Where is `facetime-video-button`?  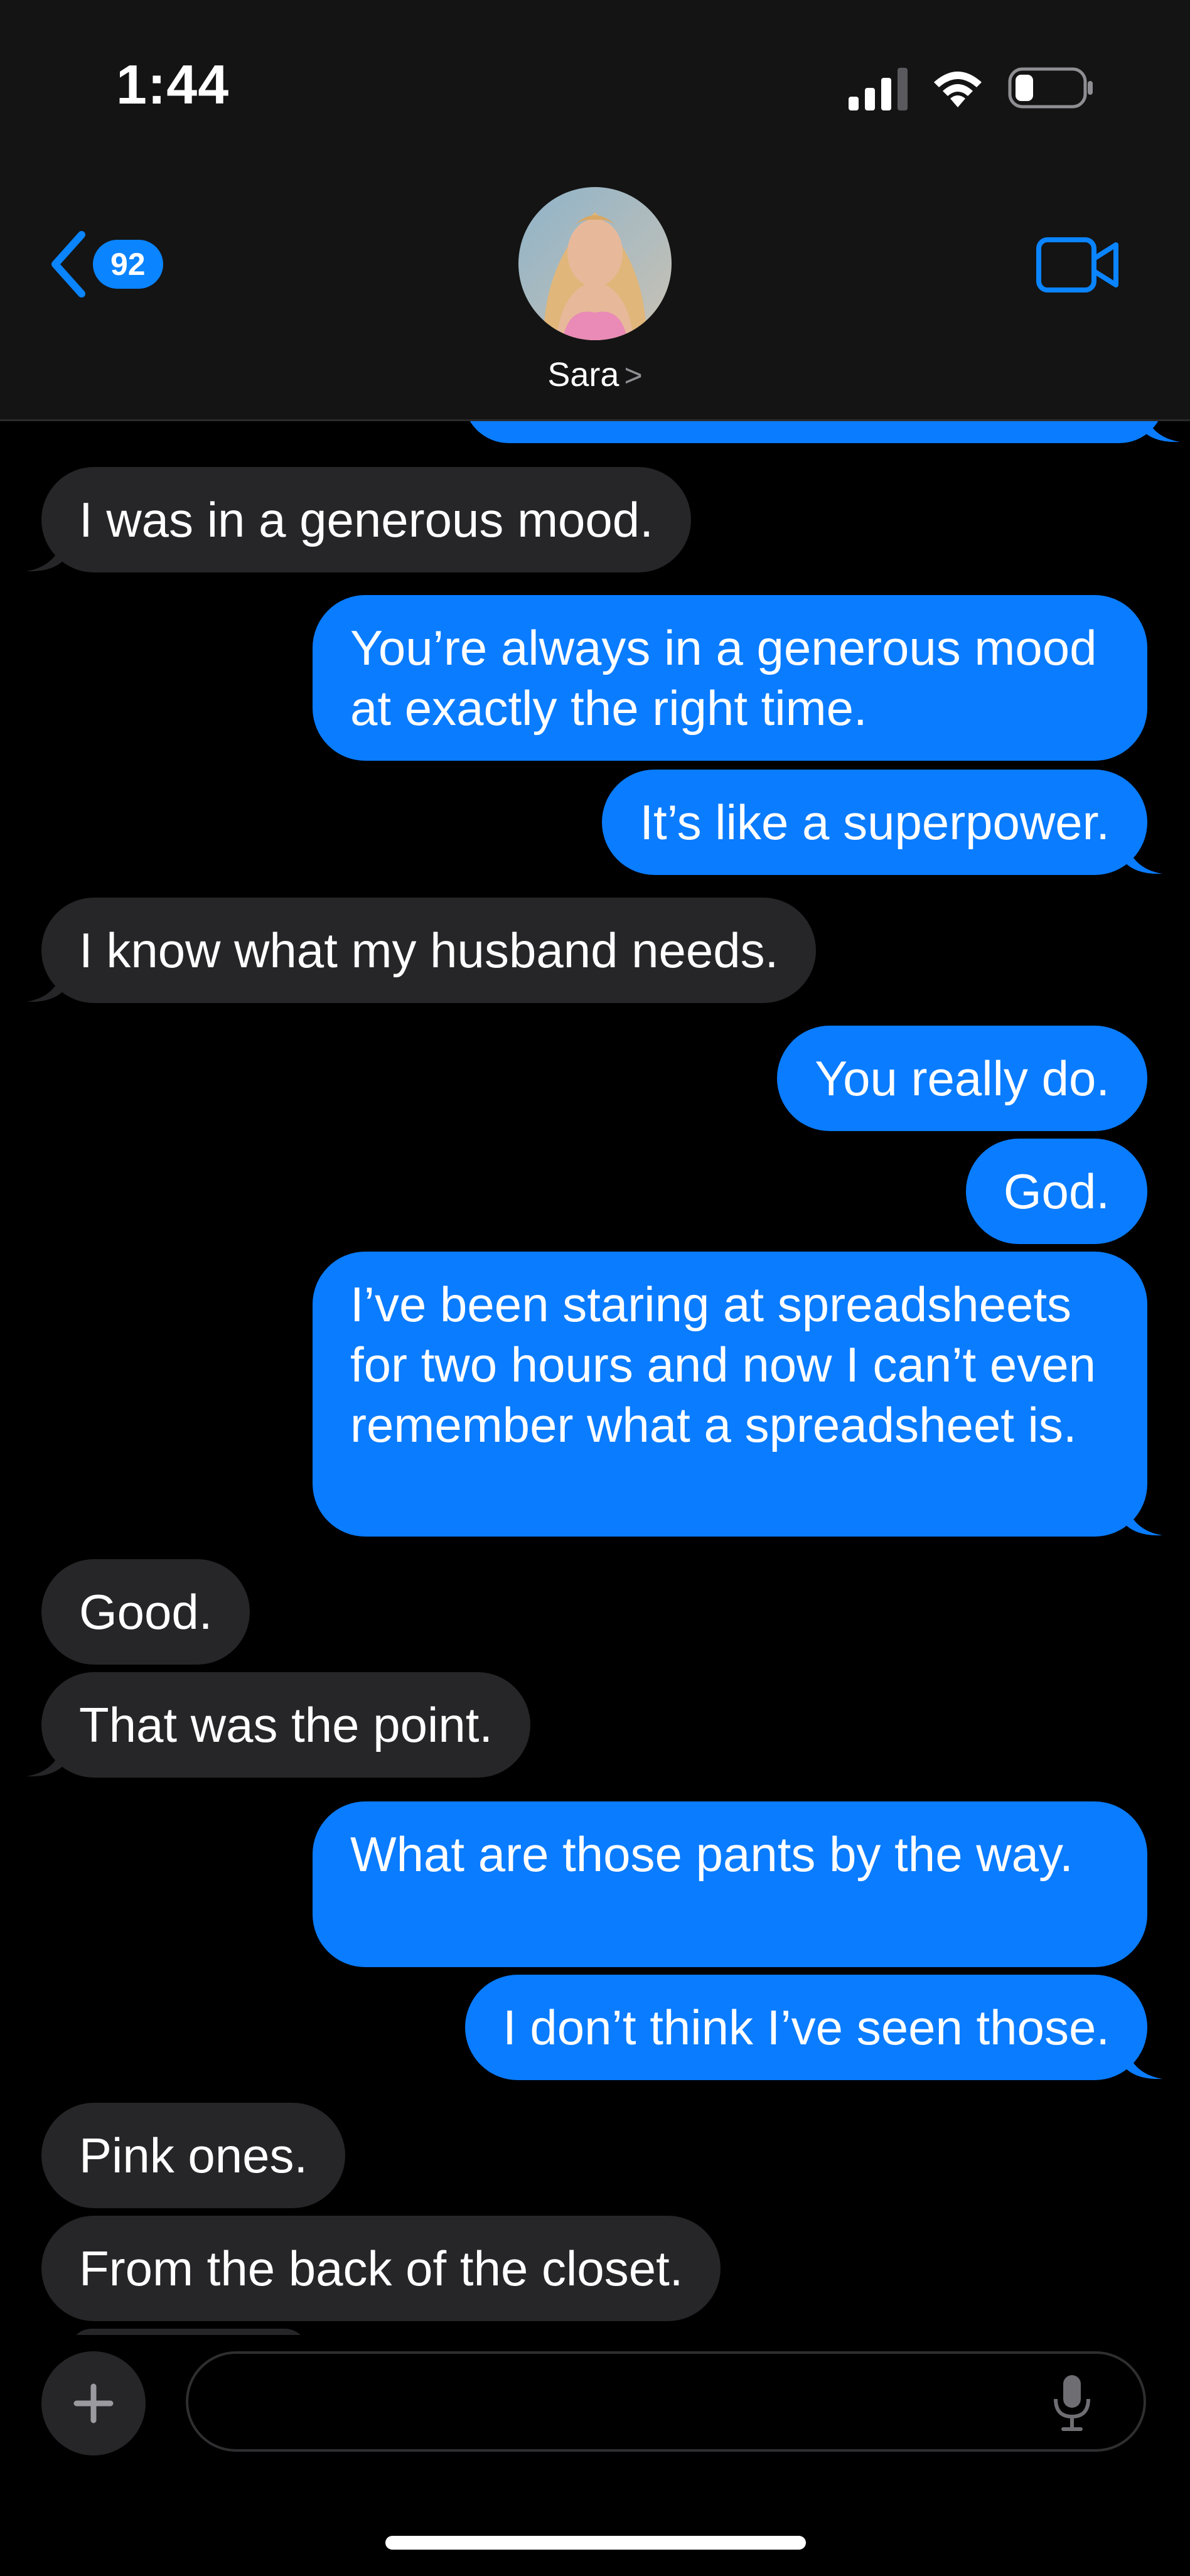
facetime-video-button is located at coordinates (1078, 266).